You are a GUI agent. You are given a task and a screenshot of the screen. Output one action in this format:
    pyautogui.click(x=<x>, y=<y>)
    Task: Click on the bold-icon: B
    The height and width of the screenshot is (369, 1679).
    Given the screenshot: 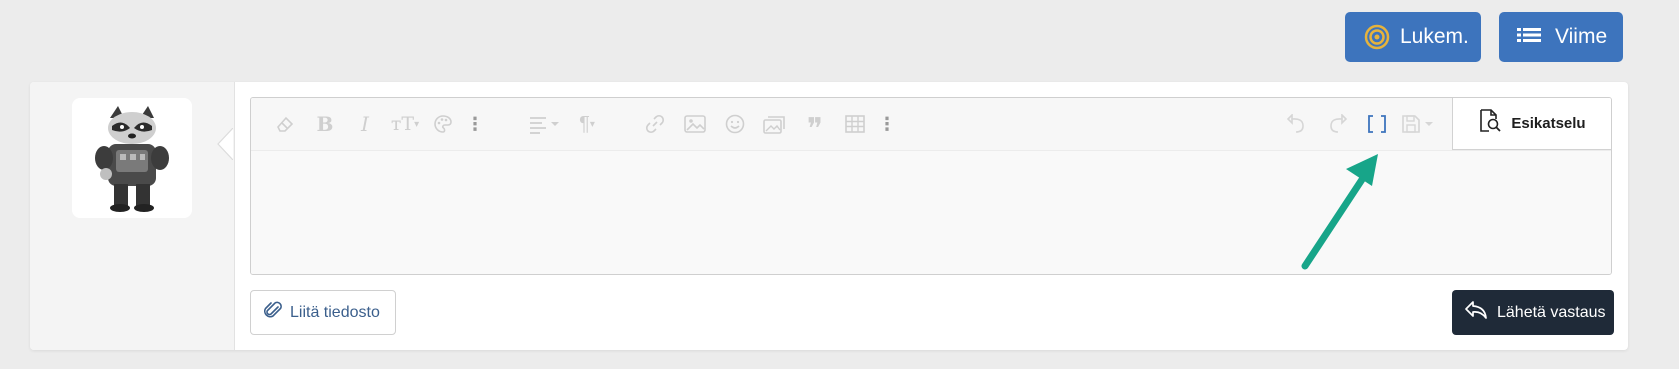 What is the action you would take?
    pyautogui.click(x=325, y=124)
    